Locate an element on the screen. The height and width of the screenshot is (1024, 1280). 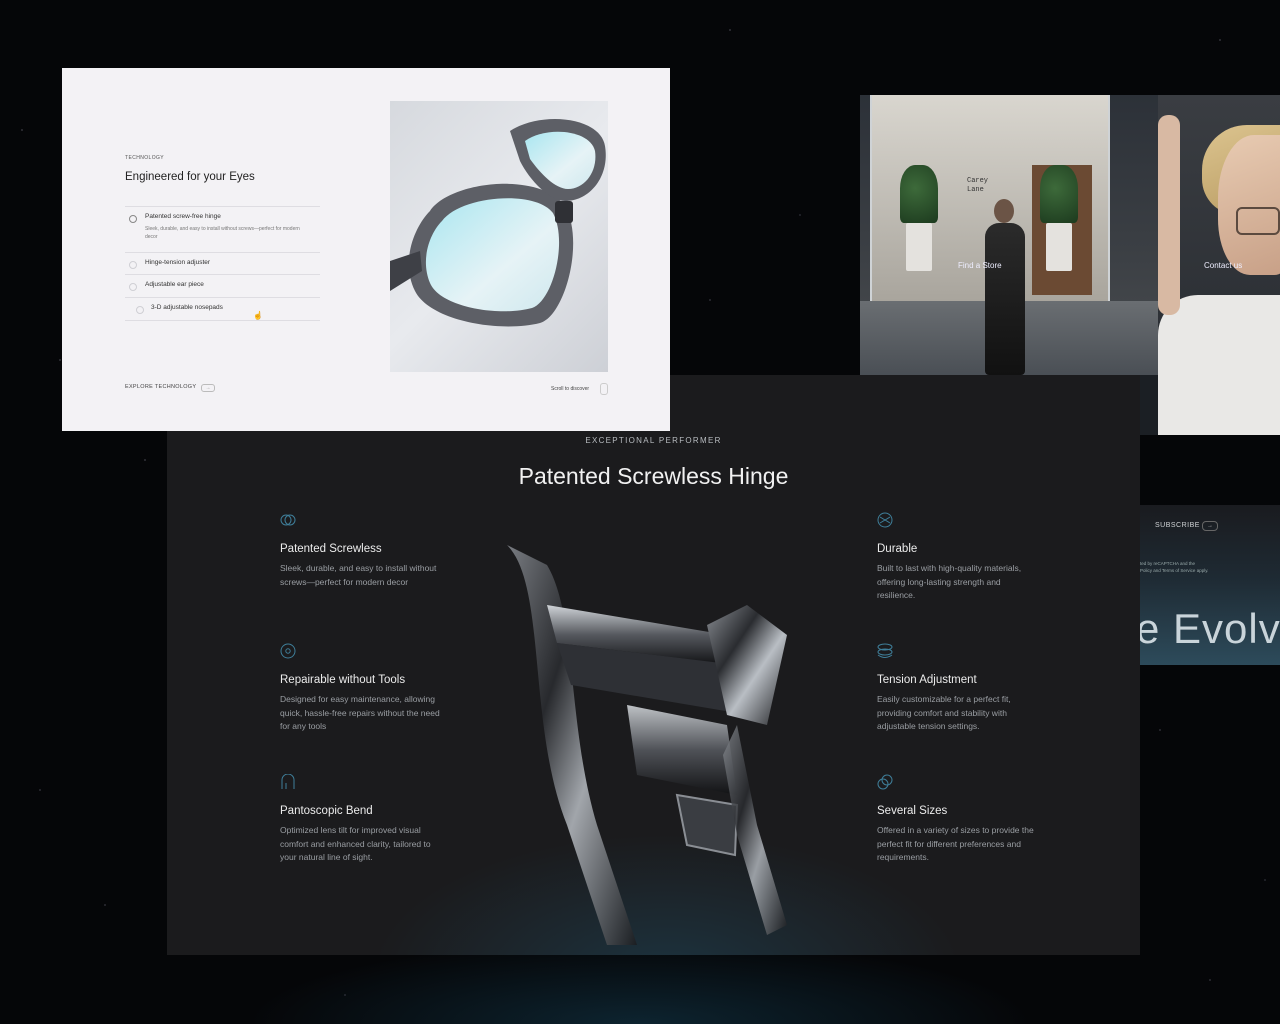
hinge-render is located at coordinates (647, 745).